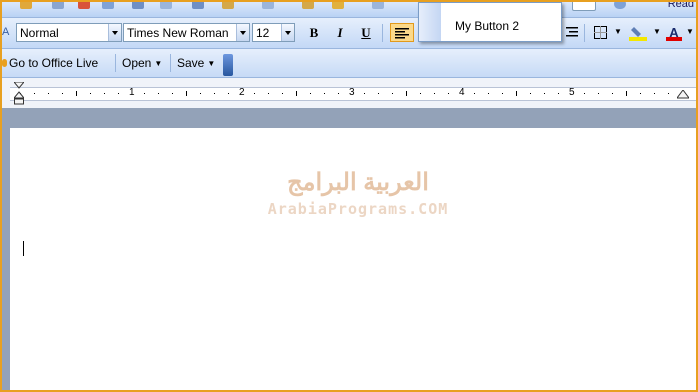 The height and width of the screenshot is (392, 698). I want to click on hyperlink-icon, so click(378, 5).